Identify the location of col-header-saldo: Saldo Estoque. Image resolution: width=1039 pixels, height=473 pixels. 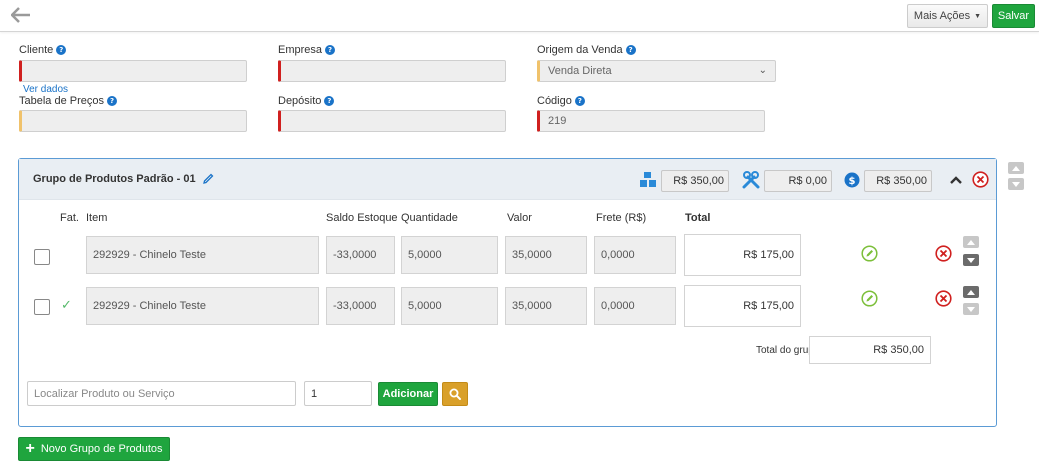
(362, 218).